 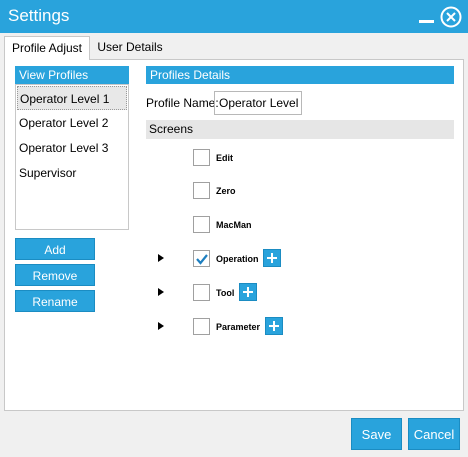 I want to click on profile-name-input: Operator Level 1, so click(x=258, y=111).